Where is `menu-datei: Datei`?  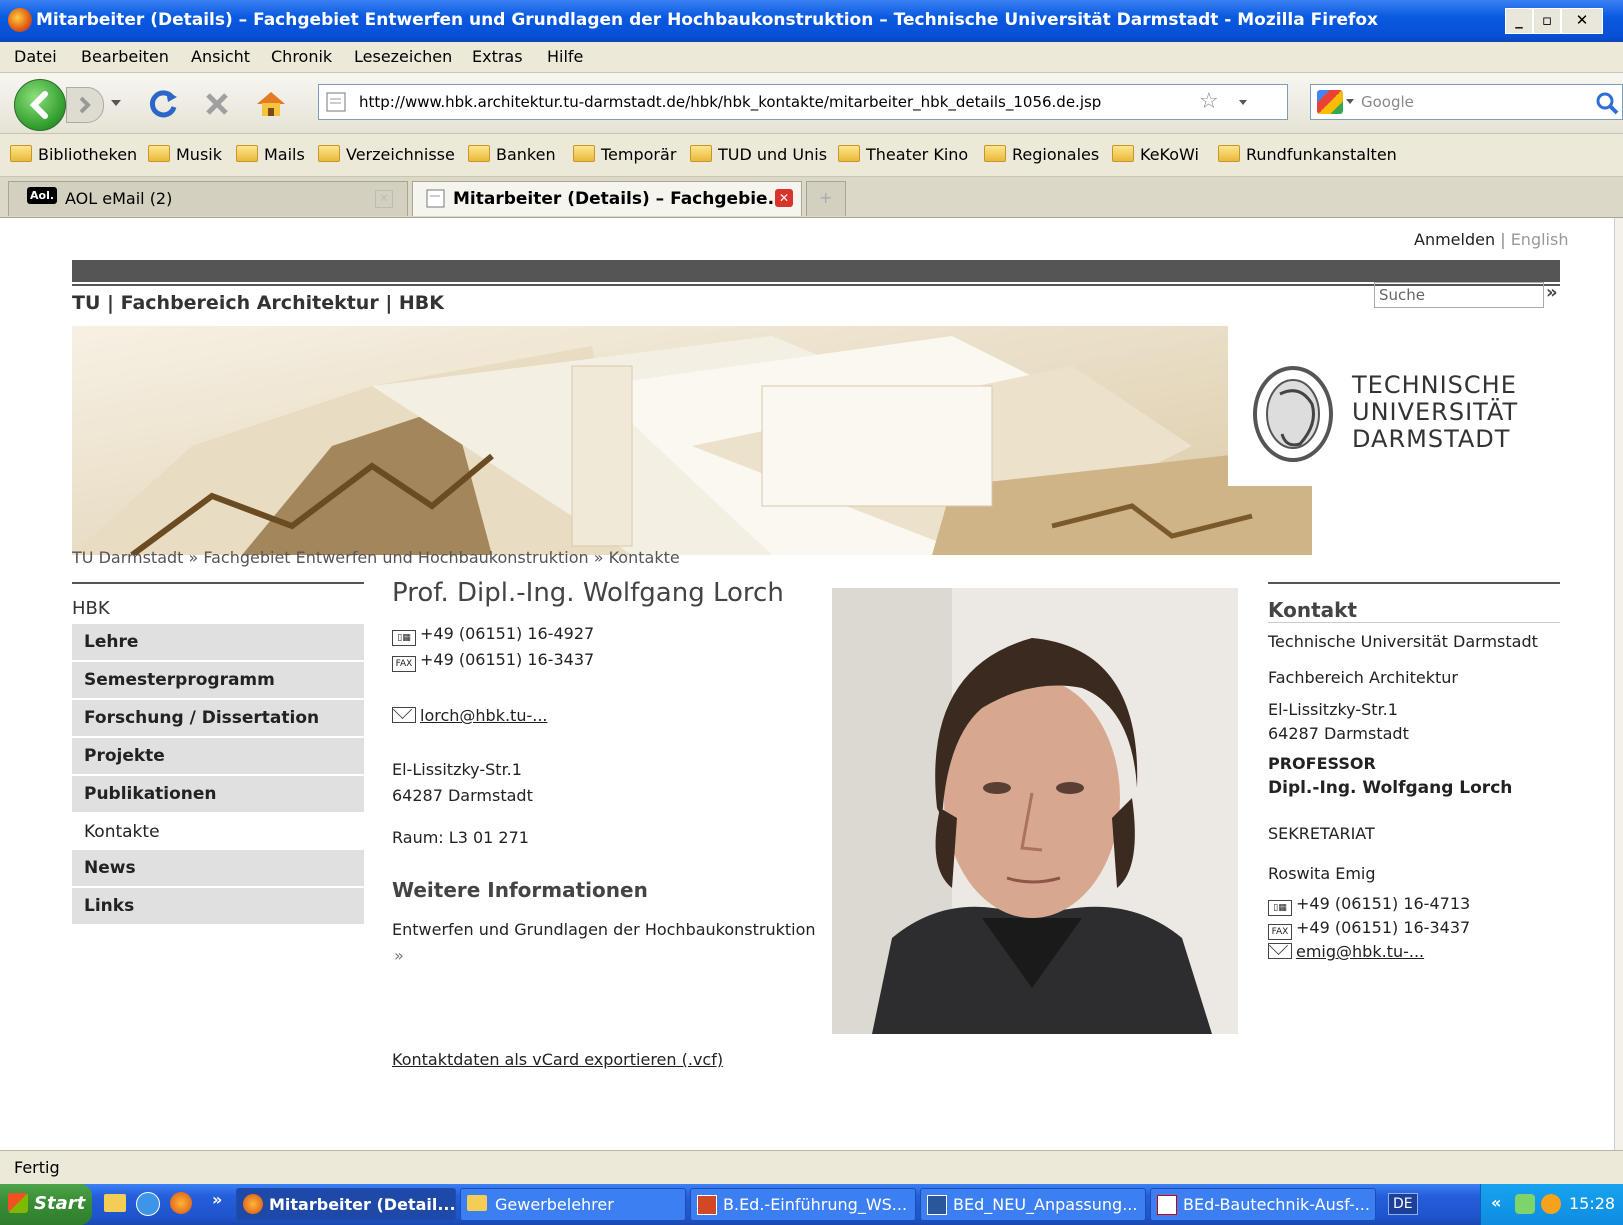 menu-datei: Datei is located at coordinates (35, 56).